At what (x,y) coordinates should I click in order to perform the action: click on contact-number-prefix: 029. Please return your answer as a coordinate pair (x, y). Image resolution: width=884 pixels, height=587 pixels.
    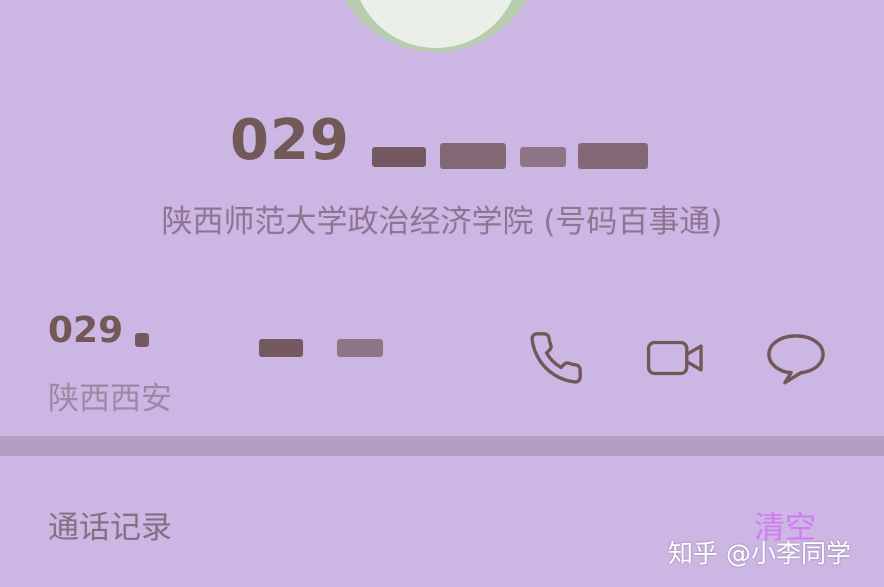
    Looking at the image, I should click on (86, 330).